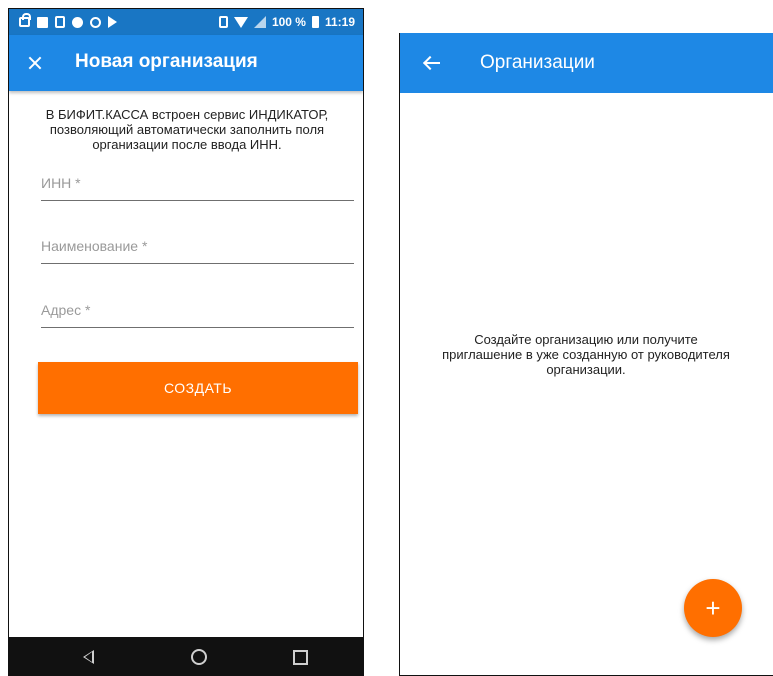 This screenshot has height=676, width=773. Describe the element at coordinates (166, 61) in the screenshot. I see `page-title: Новая организация` at that location.